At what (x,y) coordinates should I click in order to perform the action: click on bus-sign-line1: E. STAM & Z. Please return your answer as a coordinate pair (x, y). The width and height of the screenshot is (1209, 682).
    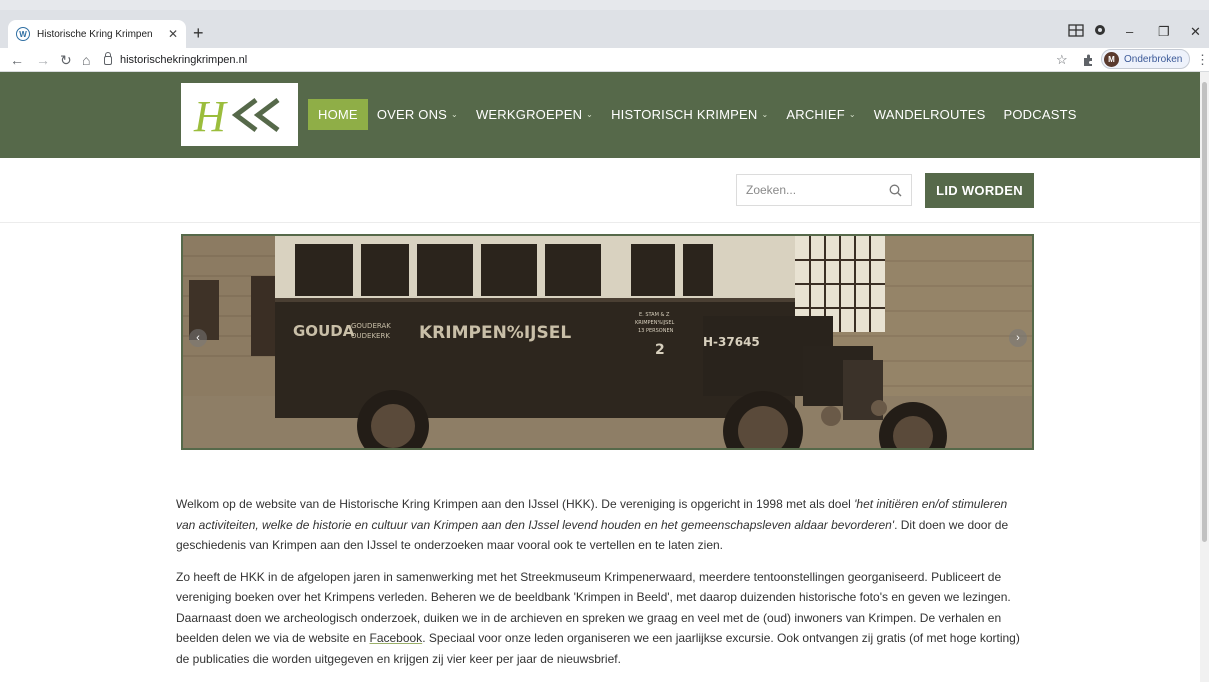
    Looking at the image, I should click on (654, 315).